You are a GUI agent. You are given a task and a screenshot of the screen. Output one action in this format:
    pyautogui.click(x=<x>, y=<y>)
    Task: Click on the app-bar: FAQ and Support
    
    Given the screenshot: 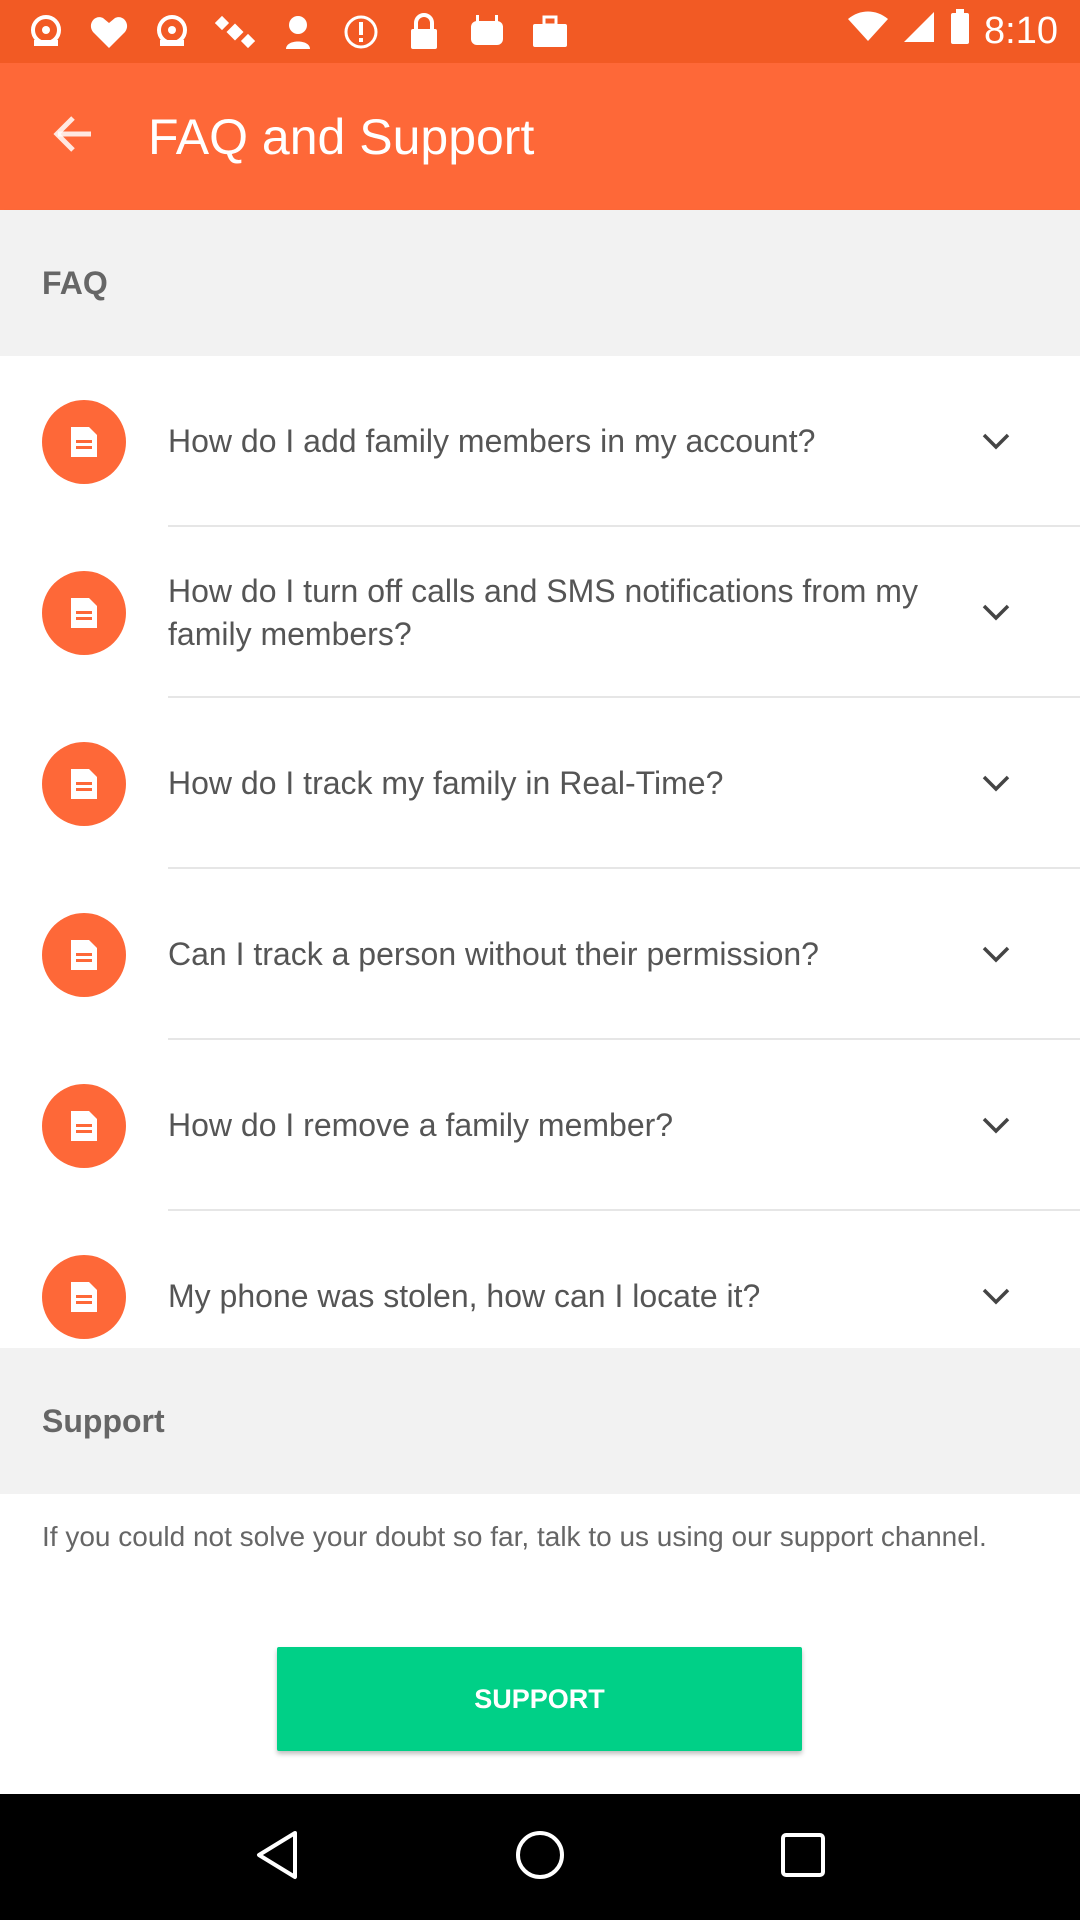 What is the action you would take?
    pyautogui.click(x=540, y=136)
    